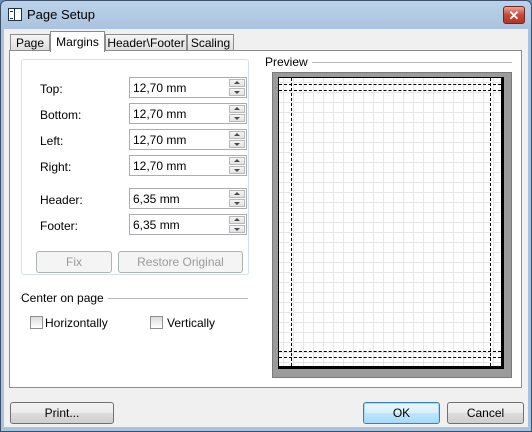 The width and height of the screenshot is (532, 432). What do you see at coordinates (179, 87) in the screenshot?
I see `top-margin-input` at bounding box center [179, 87].